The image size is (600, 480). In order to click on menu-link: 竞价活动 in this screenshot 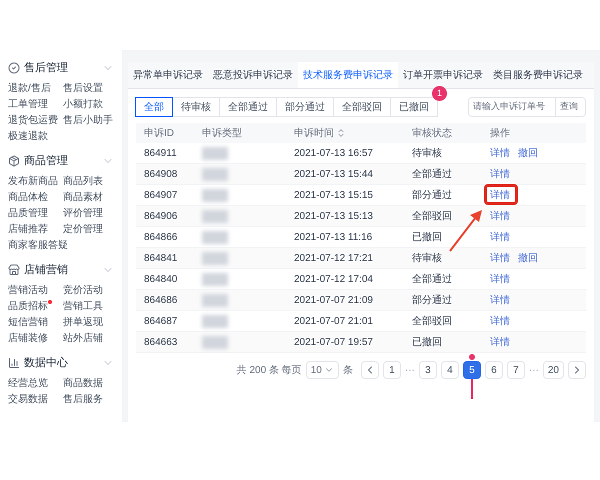, I will do `click(83, 290)`.